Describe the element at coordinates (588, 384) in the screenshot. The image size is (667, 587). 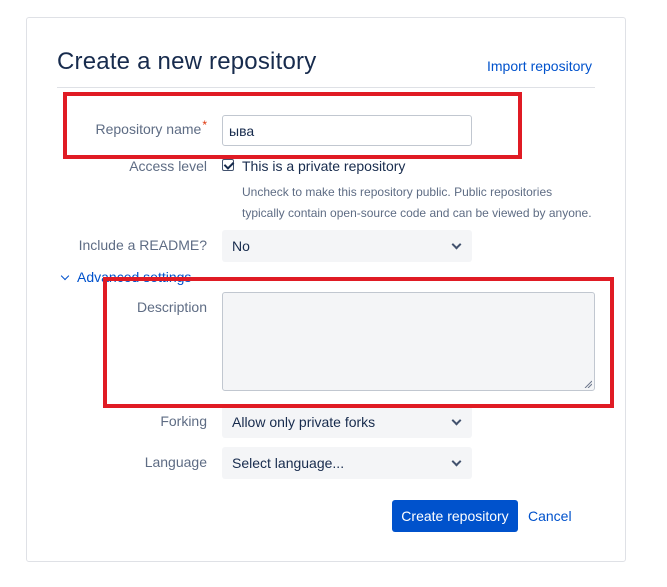
I see `resize-grip-icon` at that location.